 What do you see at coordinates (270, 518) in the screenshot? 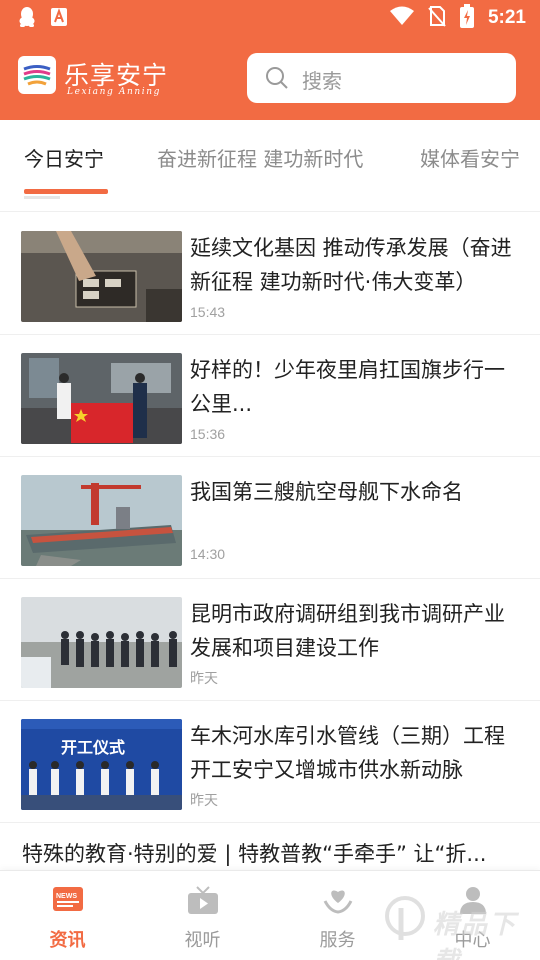
I see `news-list-item: 我国第三艘航空母舰下水命名 14:30` at bounding box center [270, 518].